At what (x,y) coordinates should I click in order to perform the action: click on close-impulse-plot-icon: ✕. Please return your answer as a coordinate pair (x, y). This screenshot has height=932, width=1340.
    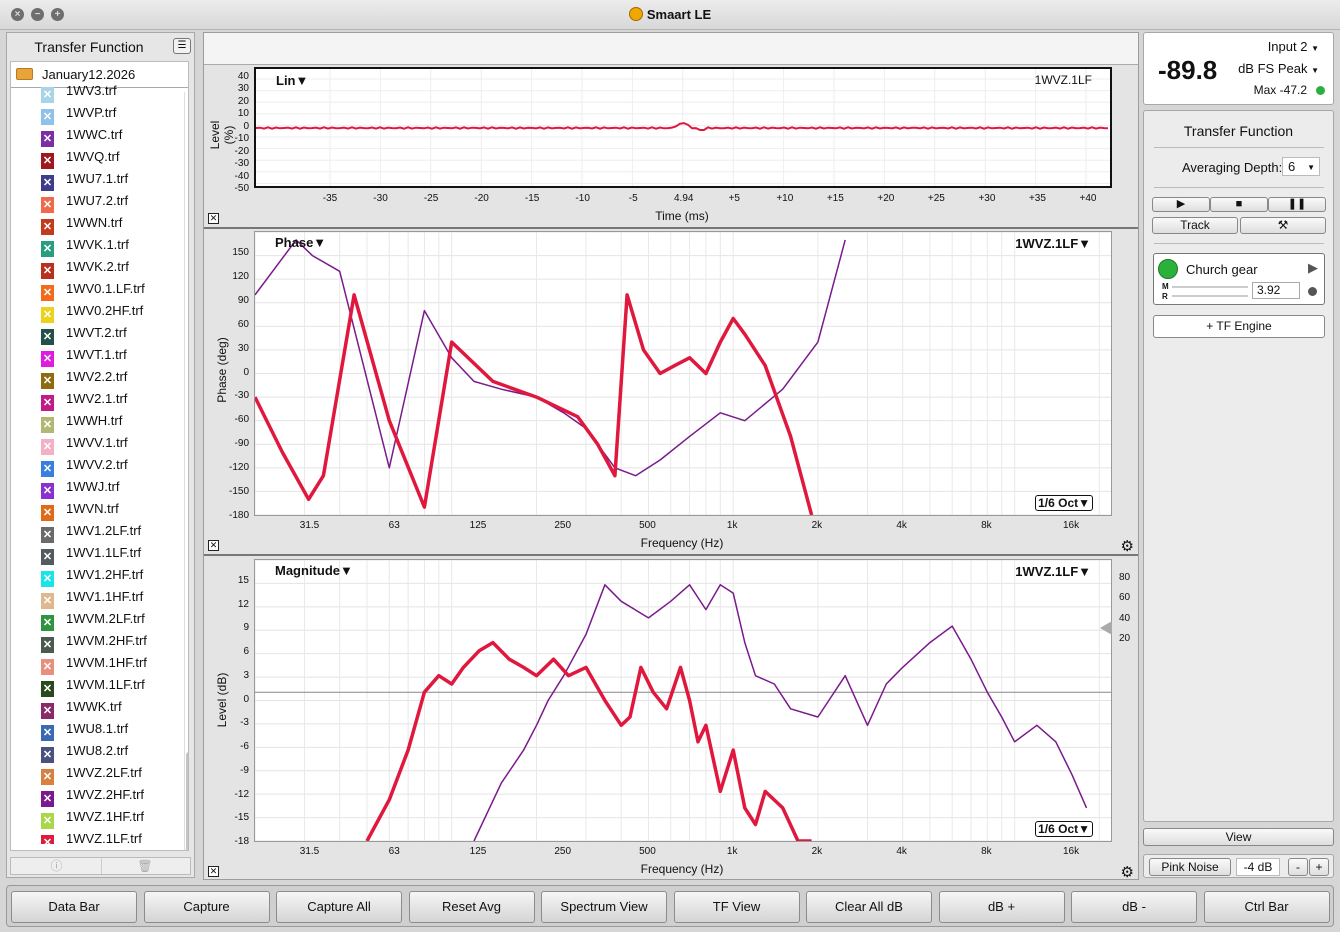
    Looking at the image, I should click on (213, 218).